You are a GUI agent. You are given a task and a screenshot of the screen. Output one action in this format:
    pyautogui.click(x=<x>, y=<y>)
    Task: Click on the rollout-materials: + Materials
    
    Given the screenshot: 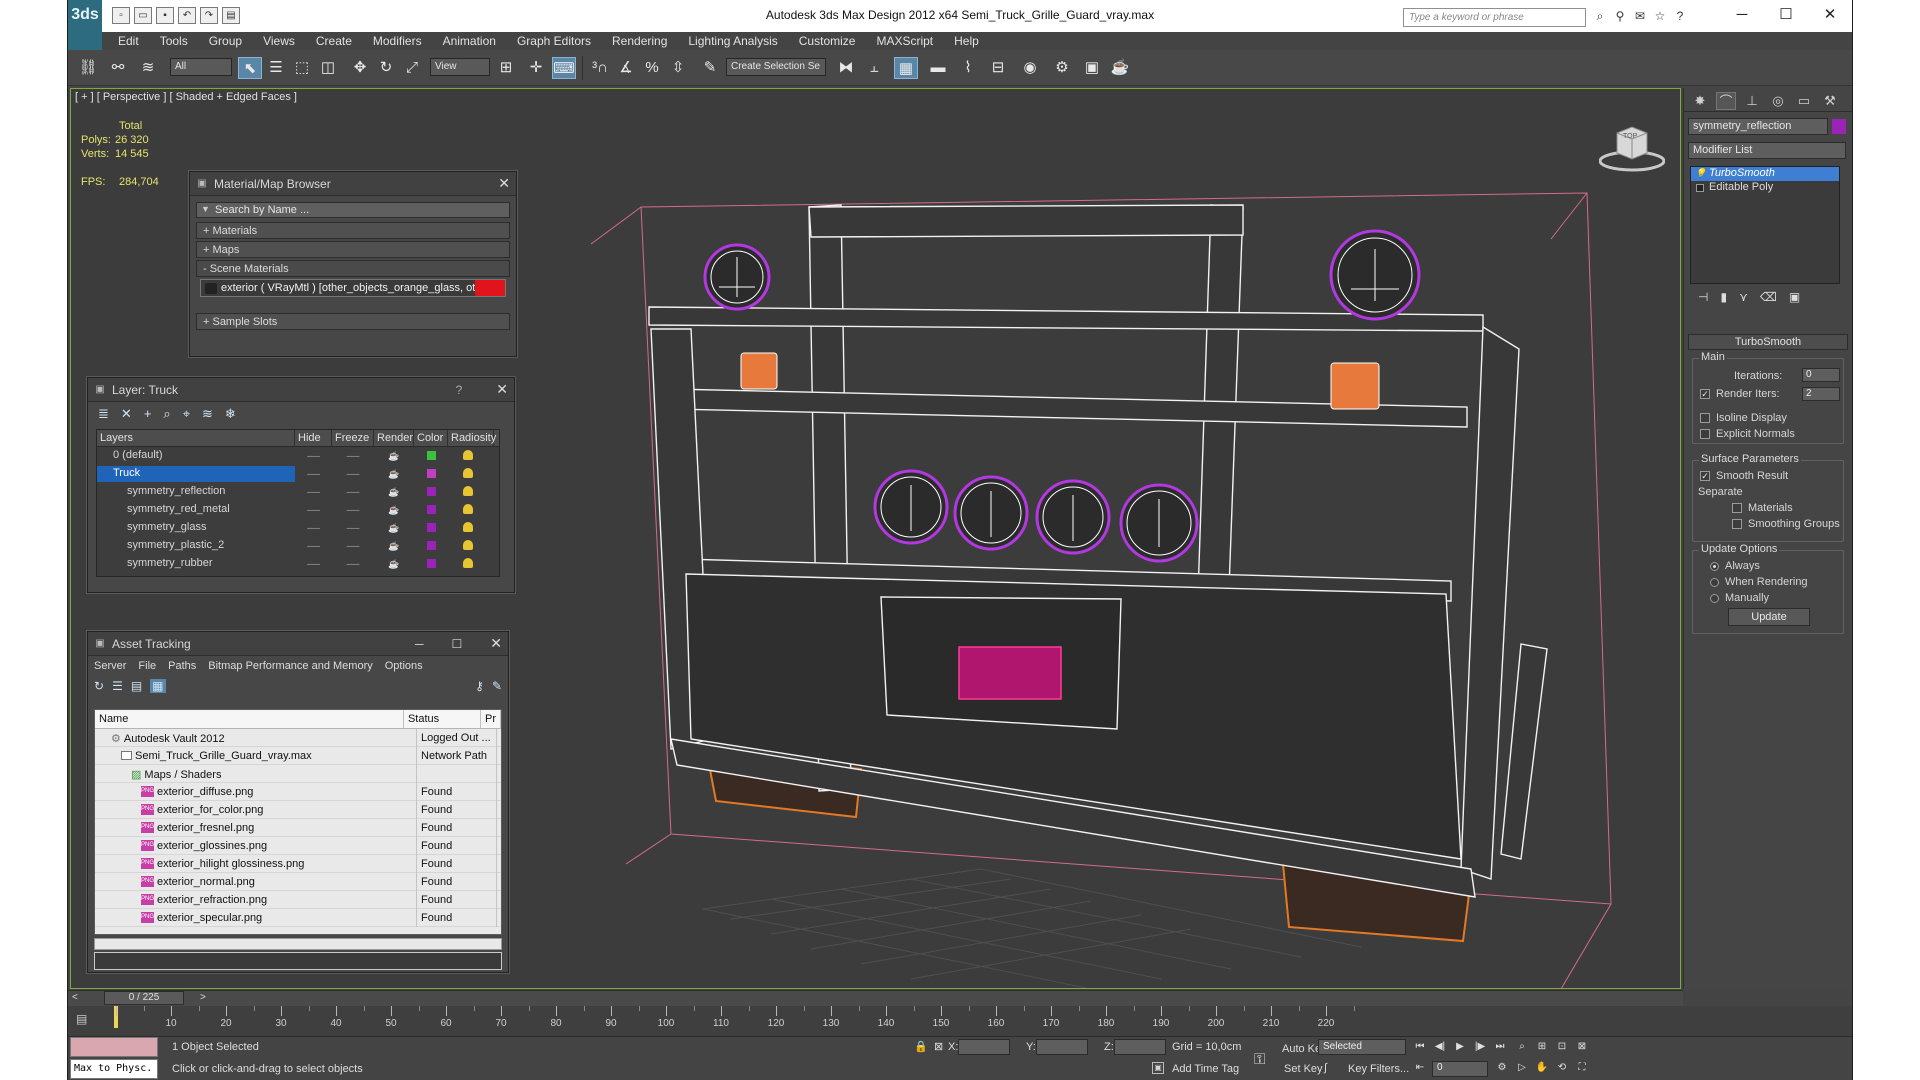 What is the action you would take?
    pyautogui.click(x=353, y=230)
    